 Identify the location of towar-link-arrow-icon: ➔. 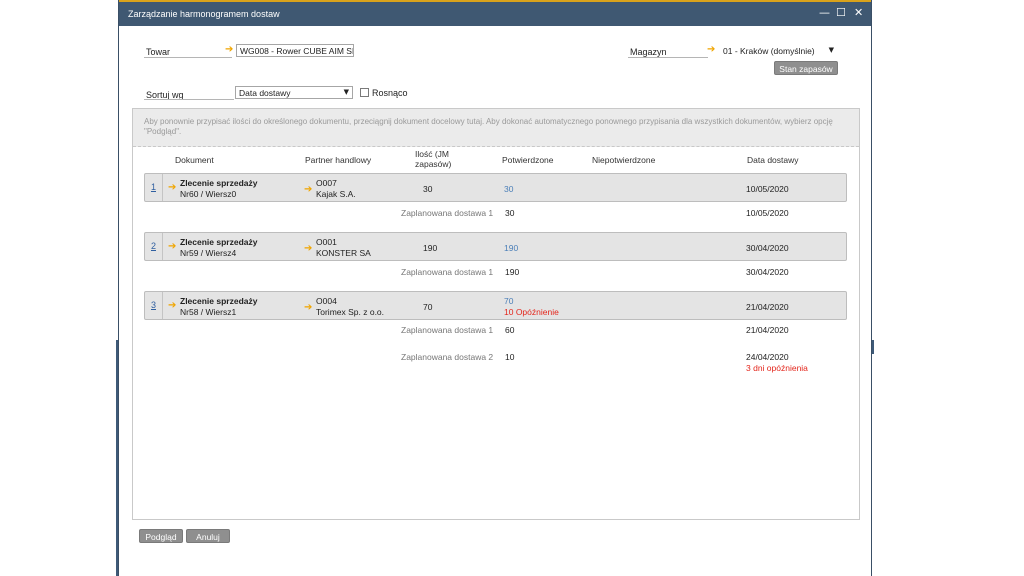
(229, 49).